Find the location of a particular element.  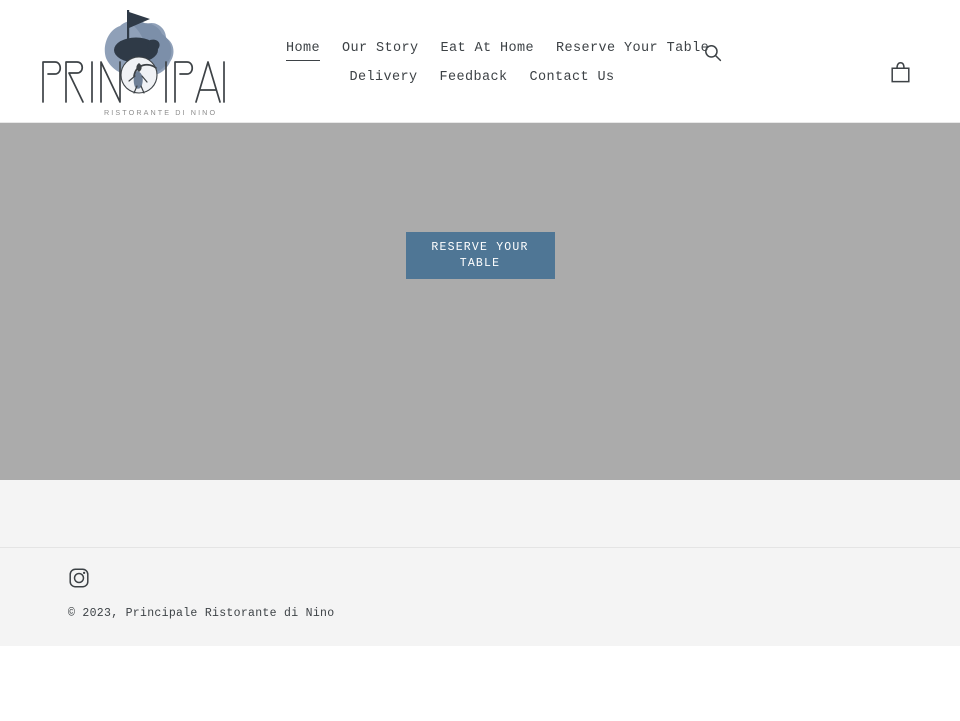

mountain-flag-logo-icon: RISTORANTE DI NINO PRINCIPALE is located at coordinates (133, 63).